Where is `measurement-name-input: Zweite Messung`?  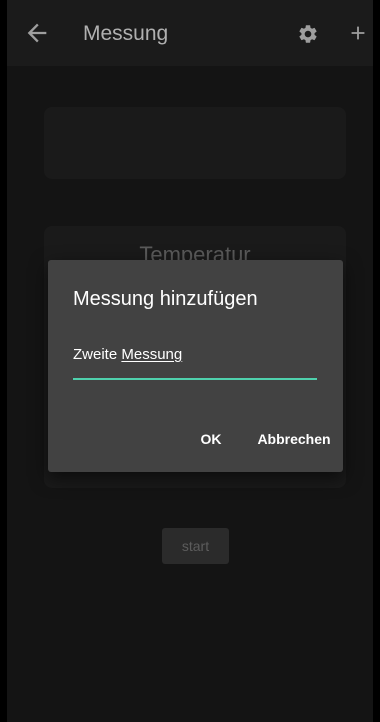
measurement-name-input: Zweite Messung is located at coordinates (195, 357).